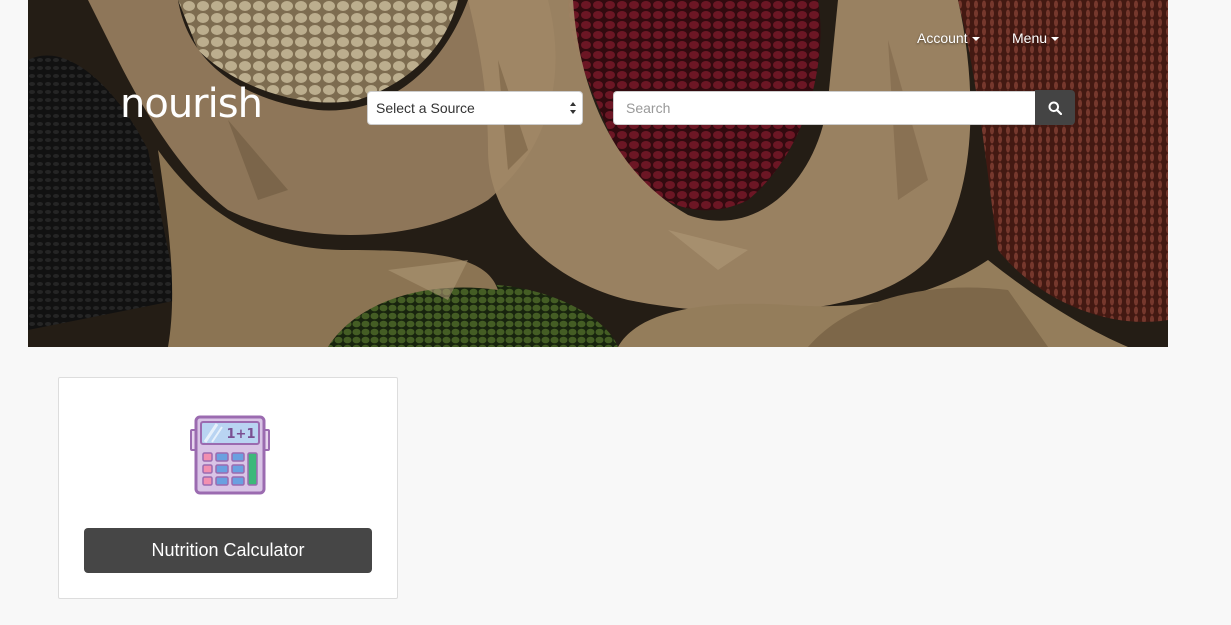  Describe the element at coordinates (425, 108) in the screenshot. I see `source-select-value: Select a Source` at that location.